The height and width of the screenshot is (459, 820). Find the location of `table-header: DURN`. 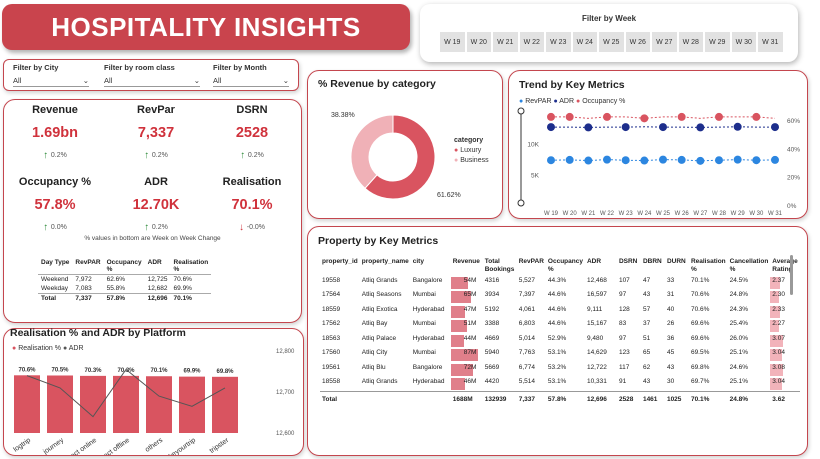

table-header: DURN is located at coordinates (676, 261).